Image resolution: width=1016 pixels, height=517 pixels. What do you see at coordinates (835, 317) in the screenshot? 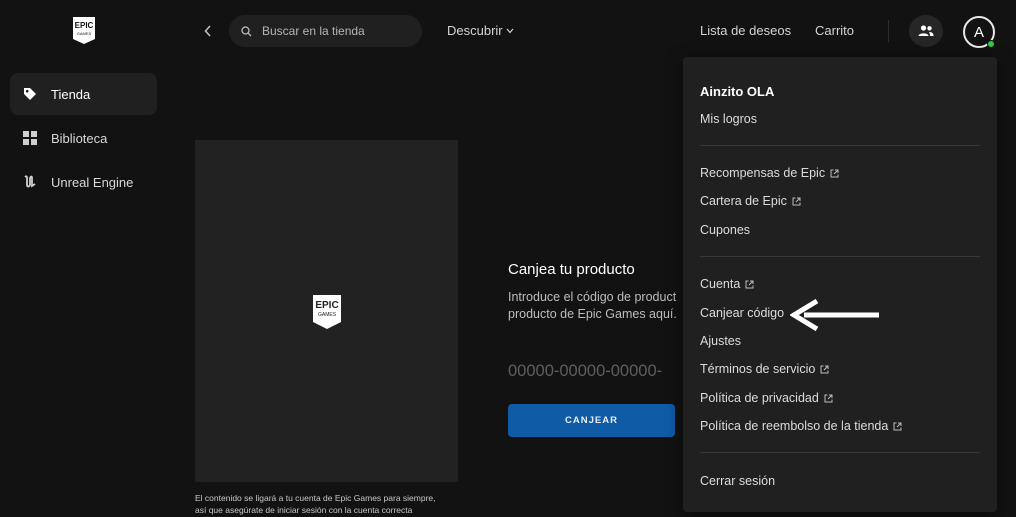
I see `pointer-arrow-icon` at bounding box center [835, 317].